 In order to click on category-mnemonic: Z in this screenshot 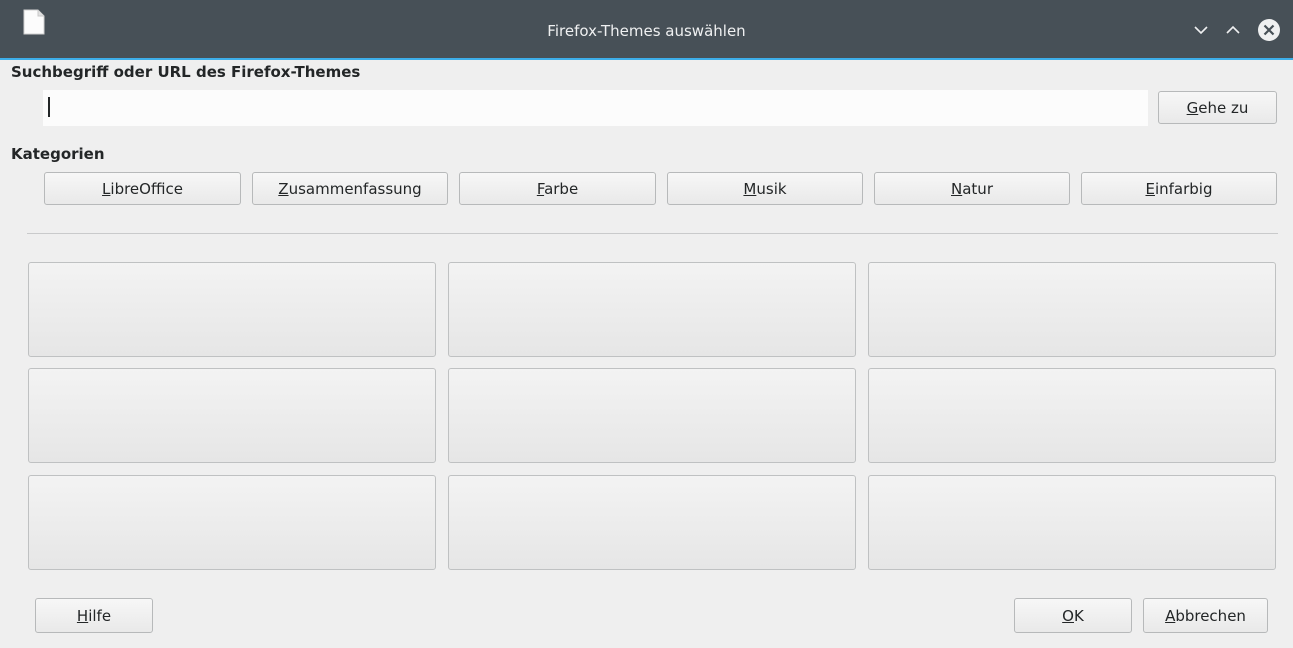, I will do `click(283, 188)`.